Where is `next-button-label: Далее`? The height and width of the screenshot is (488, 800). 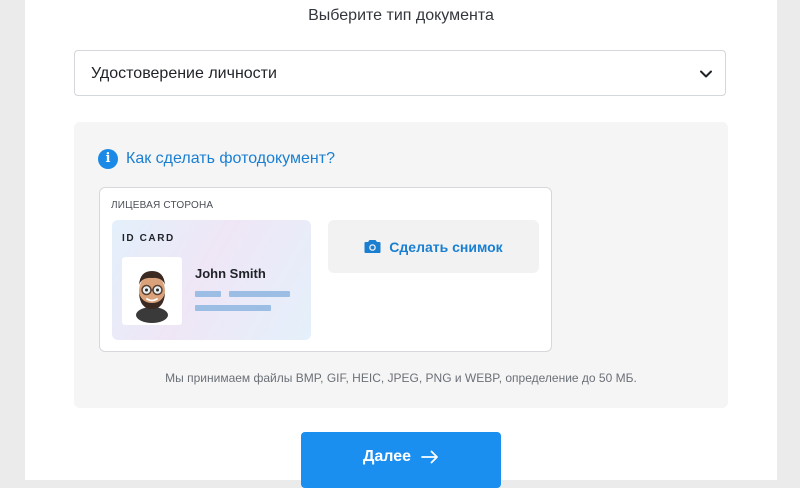 next-button-label: Далее is located at coordinates (387, 456).